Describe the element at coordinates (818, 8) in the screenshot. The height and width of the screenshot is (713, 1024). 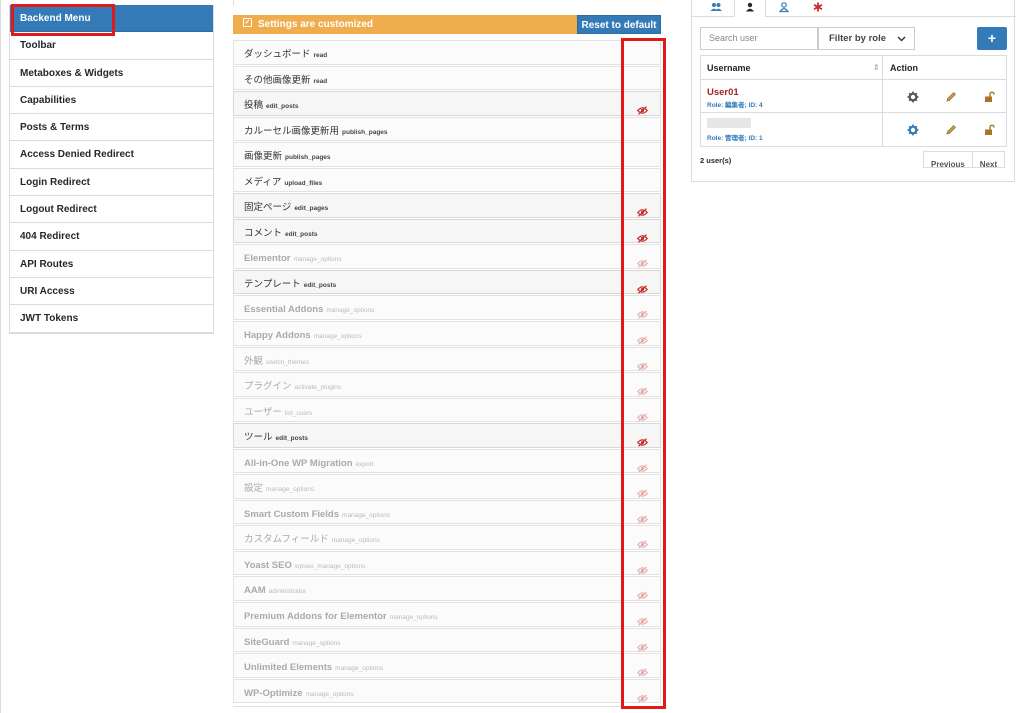
I see `default-icon` at that location.